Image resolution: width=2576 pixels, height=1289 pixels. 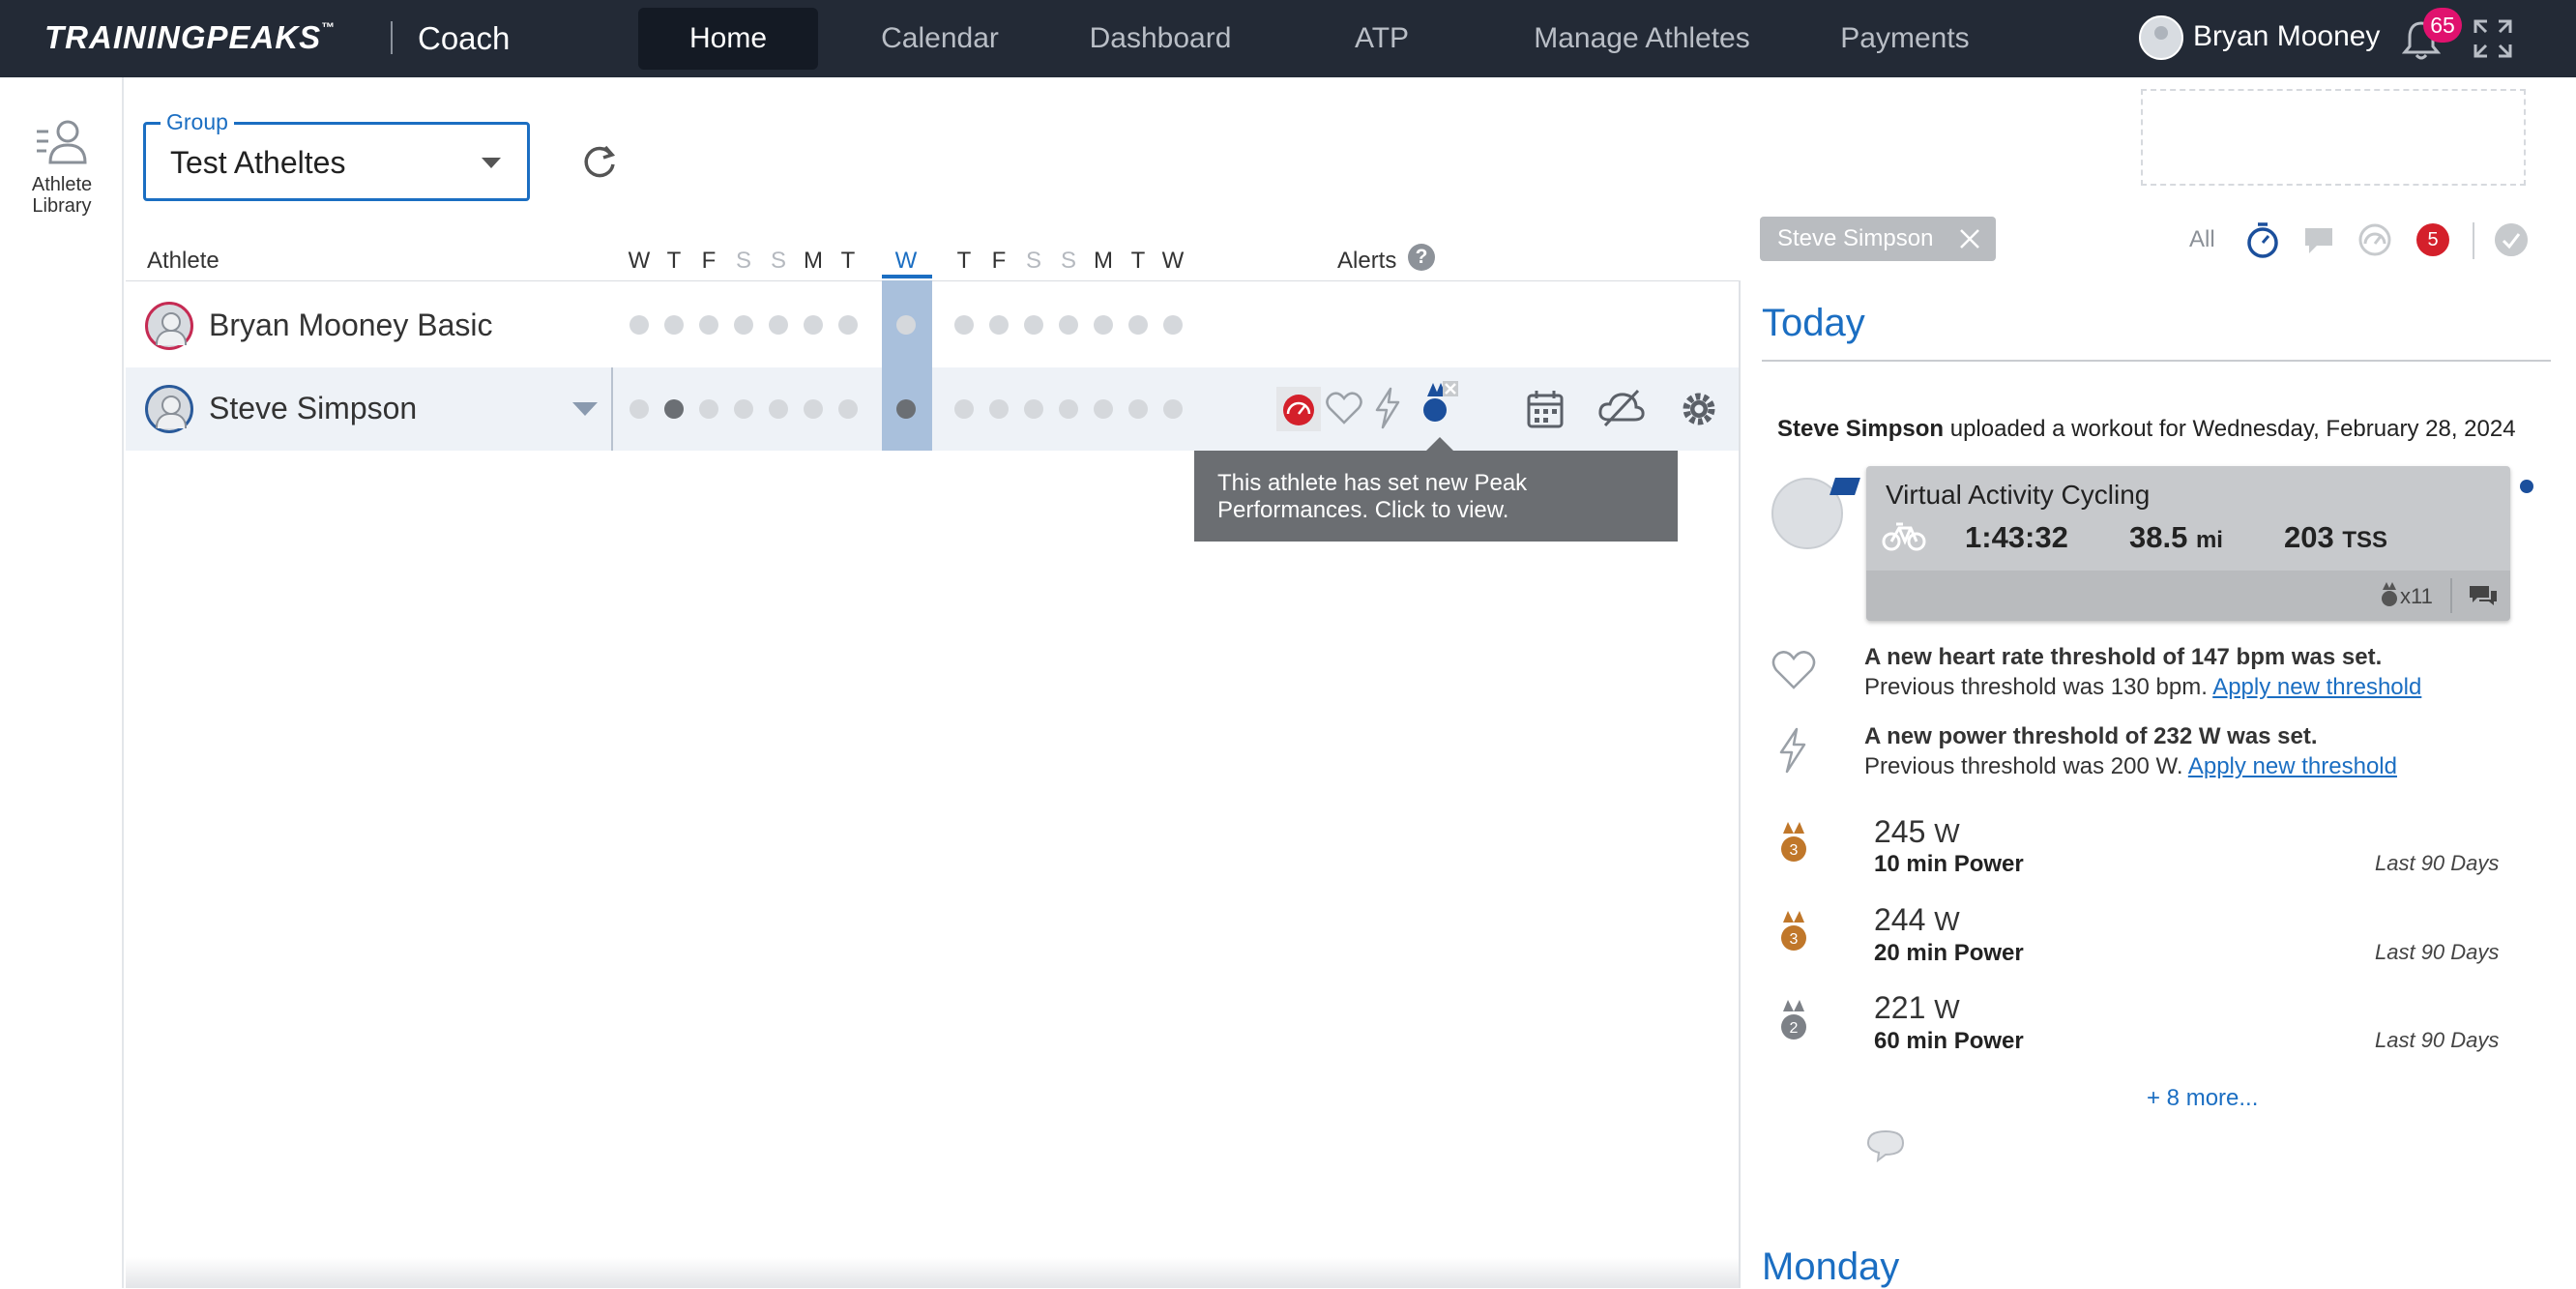 What do you see at coordinates (2432, 239) in the screenshot?
I see `alert-count-badge: 5` at bounding box center [2432, 239].